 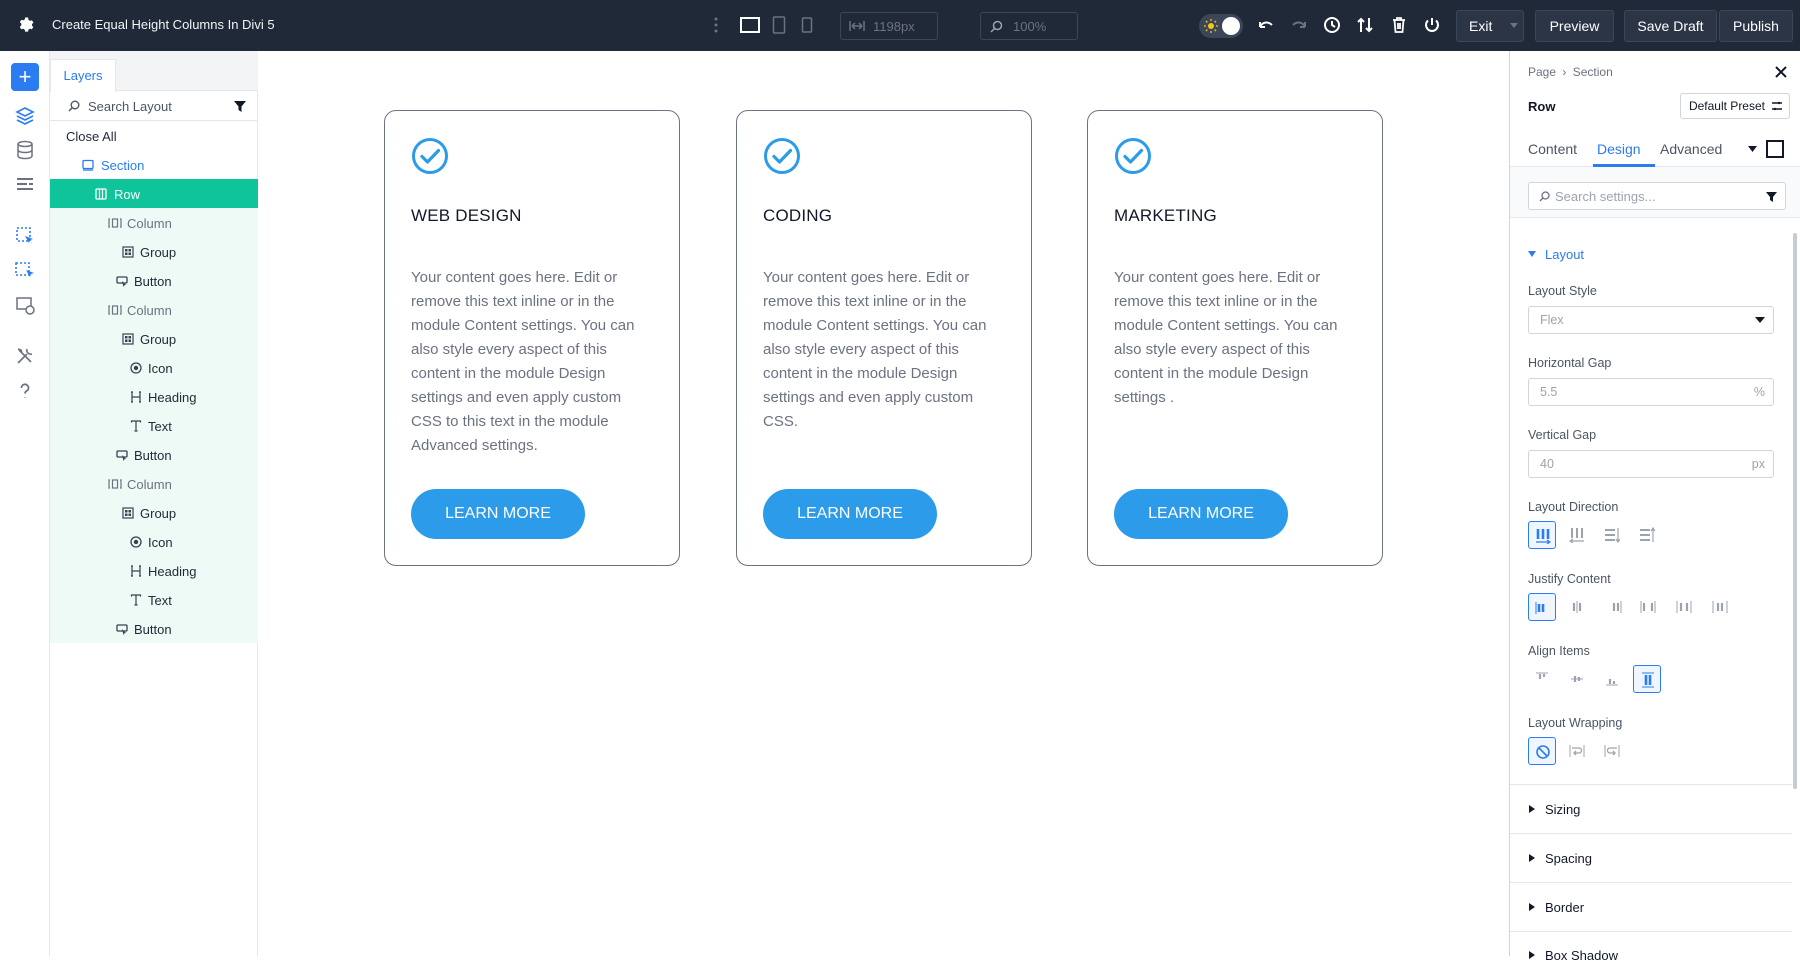 I want to click on justify-center-option, so click(x=1577, y=607).